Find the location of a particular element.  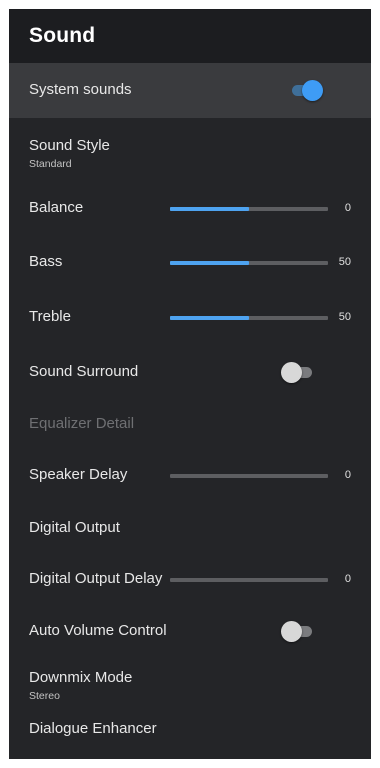

balance-slider is located at coordinates (249, 209).